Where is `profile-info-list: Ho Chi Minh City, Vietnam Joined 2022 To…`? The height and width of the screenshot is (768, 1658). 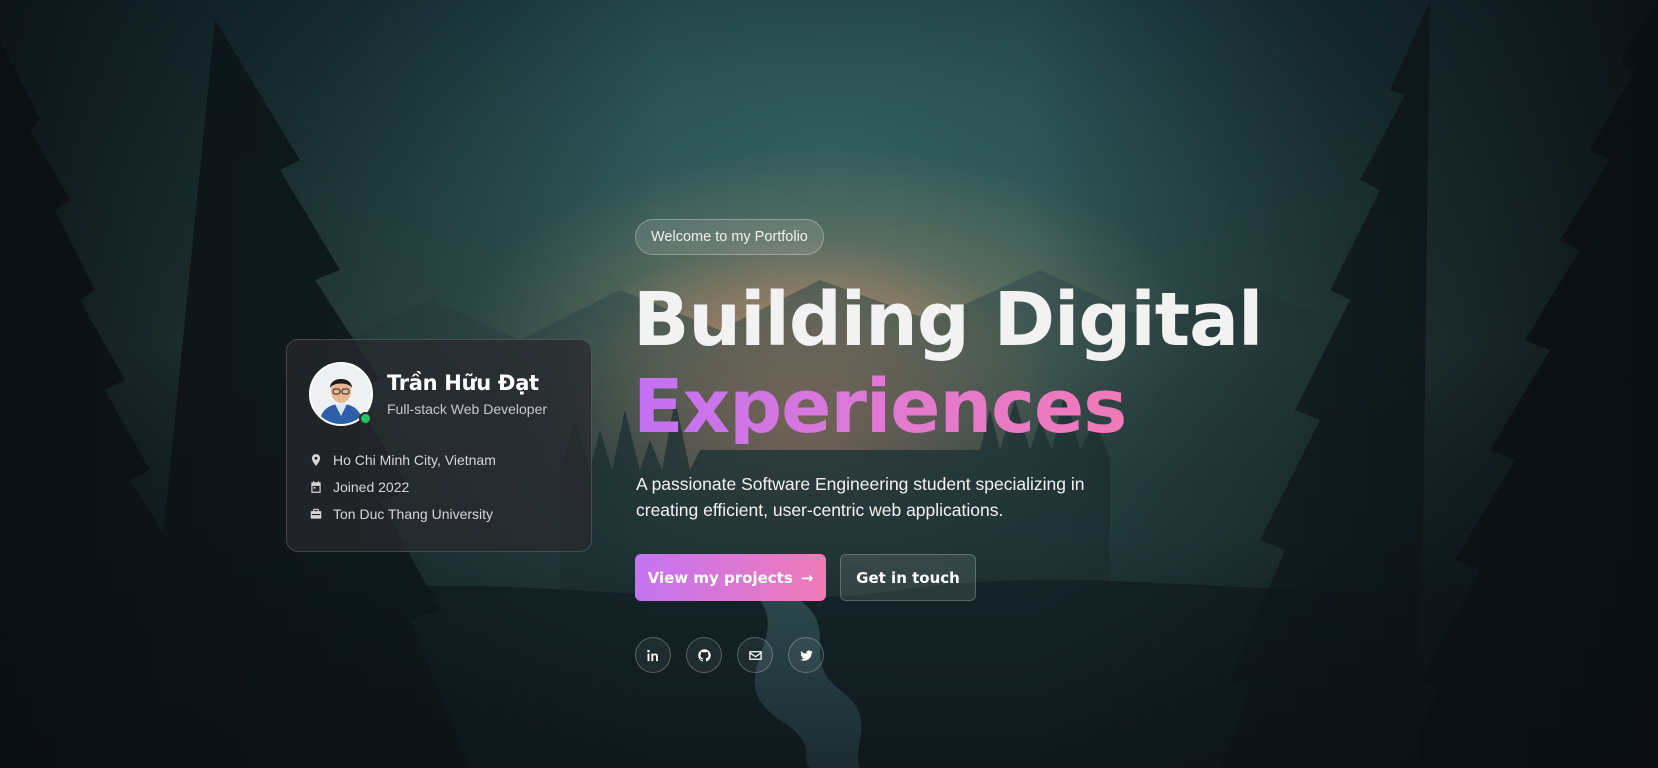 profile-info-list: Ho Chi Minh City, Vietnam Joined 2022 To… is located at coordinates (439, 486).